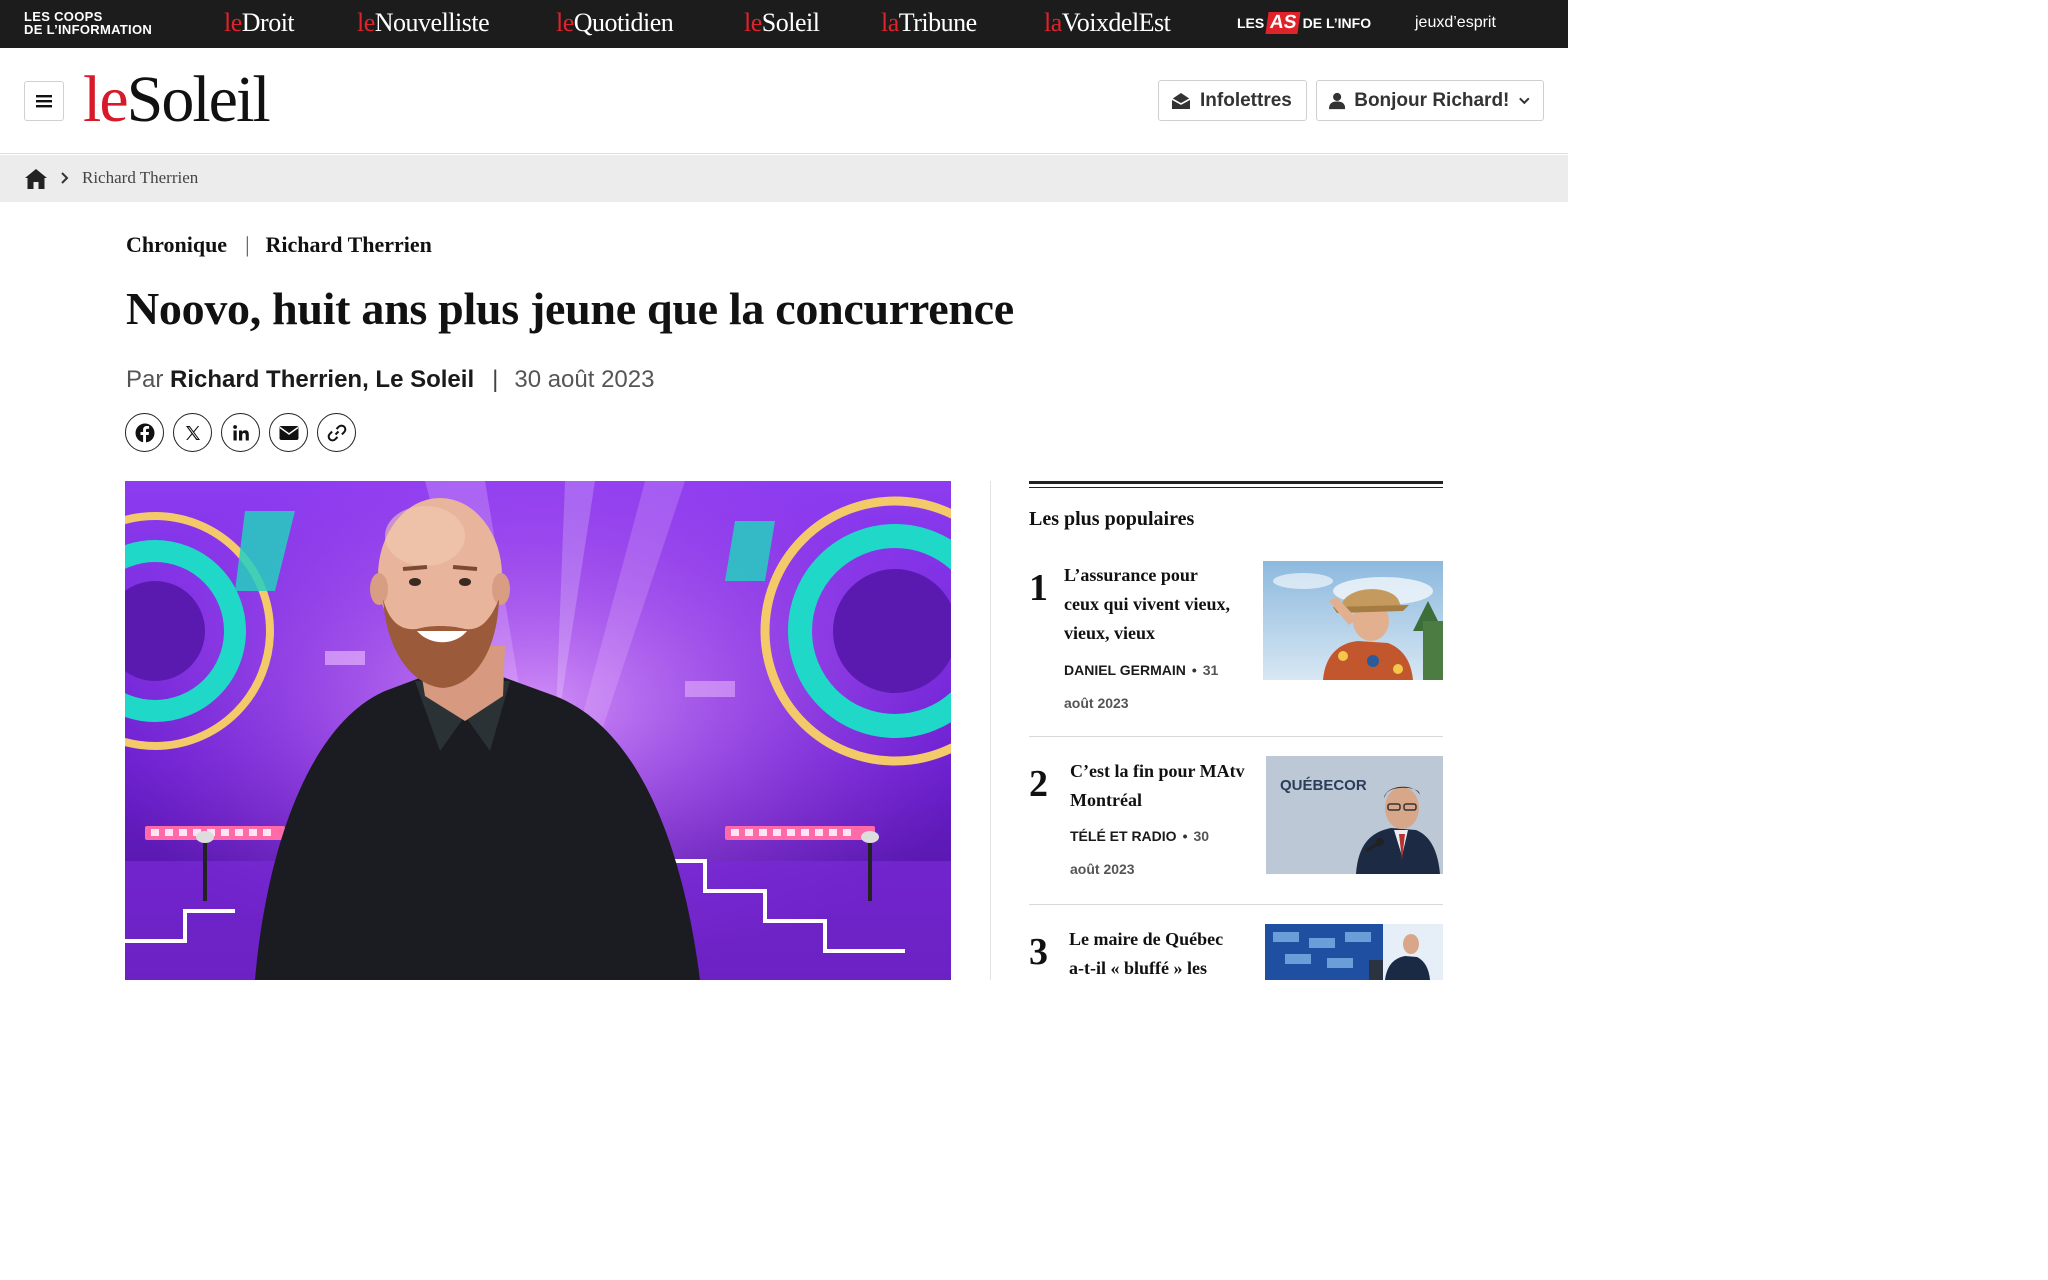 This screenshot has width=2048, height=1280. I want to click on network-link-lavoixdelest: laVoixdelEst, so click(1107, 23).